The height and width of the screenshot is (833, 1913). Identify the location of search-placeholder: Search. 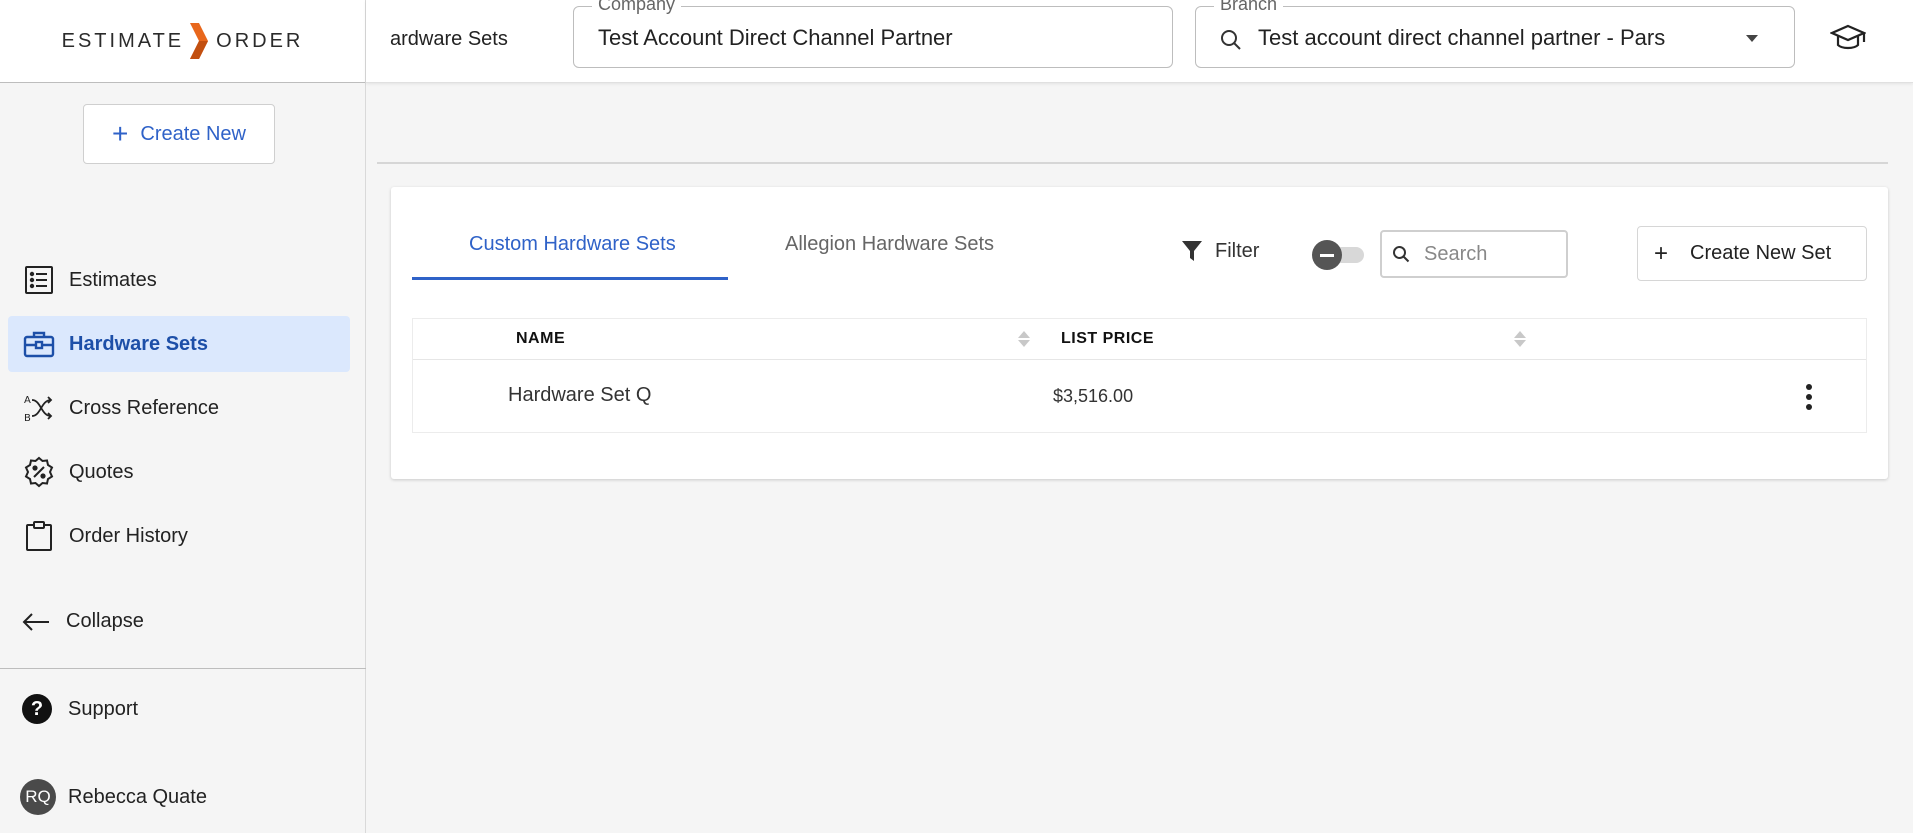
(1456, 253).